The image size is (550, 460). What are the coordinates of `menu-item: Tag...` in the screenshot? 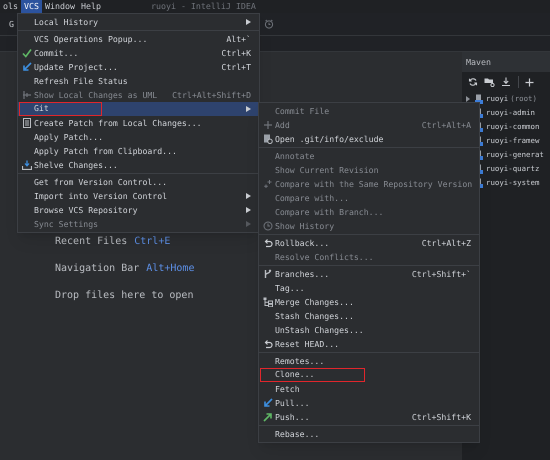 It's located at (369, 288).